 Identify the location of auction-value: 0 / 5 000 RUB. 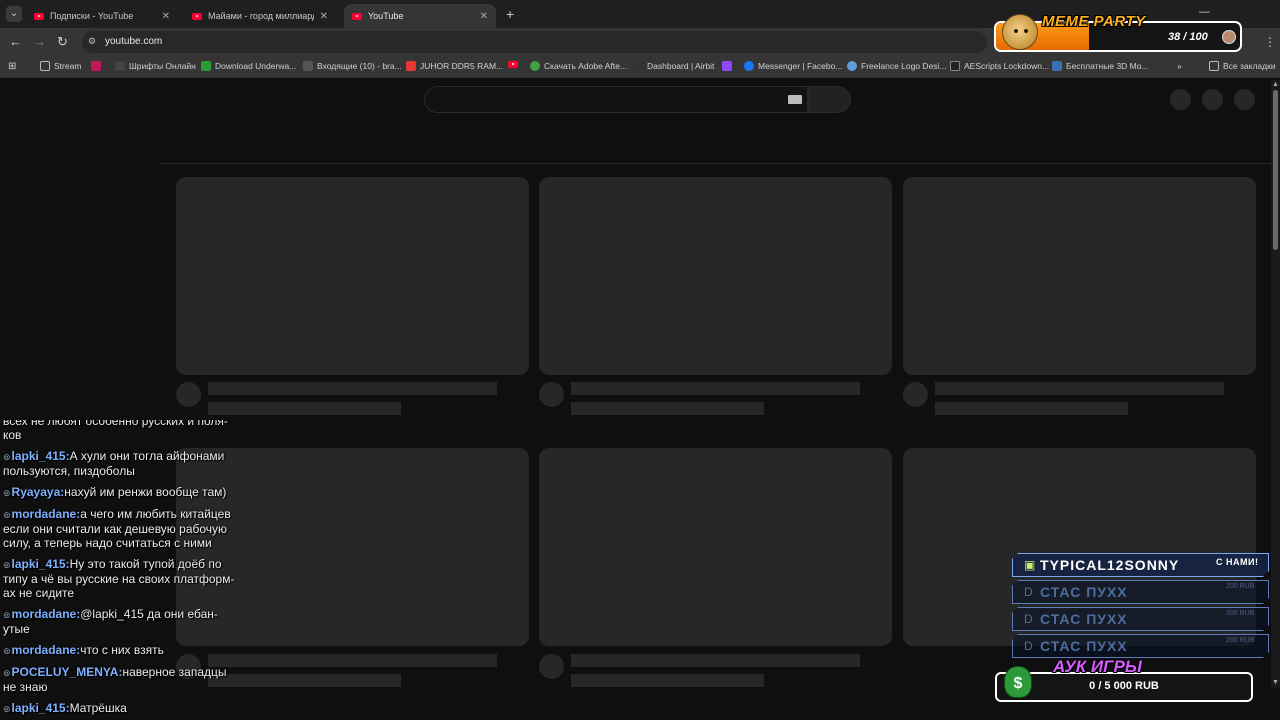
(1124, 686).